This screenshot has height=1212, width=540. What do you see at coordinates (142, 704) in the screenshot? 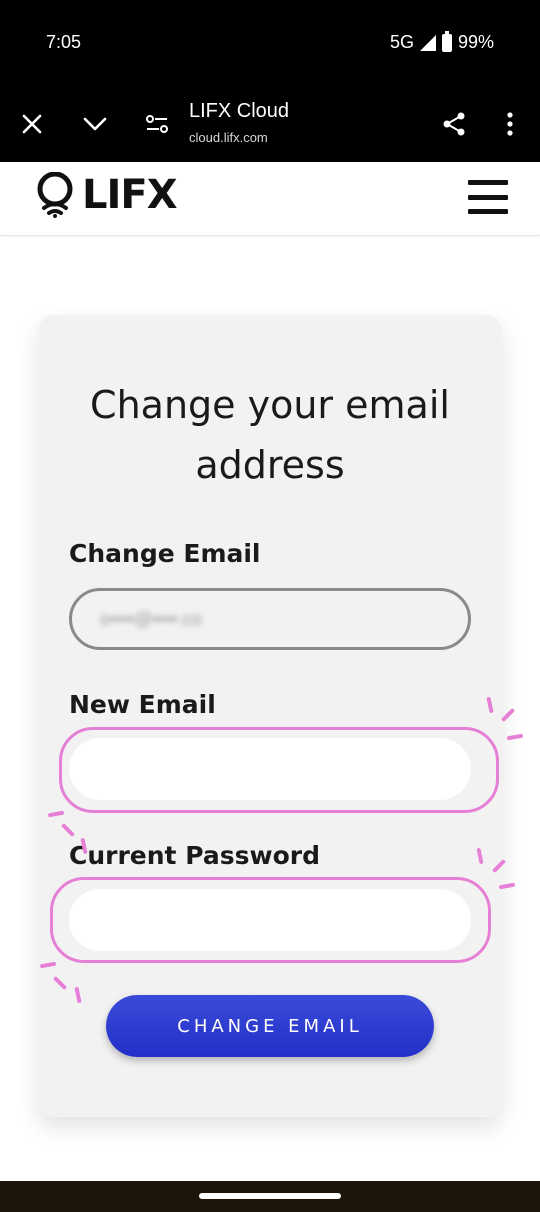
I see `new-email-label: New Email` at bounding box center [142, 704].